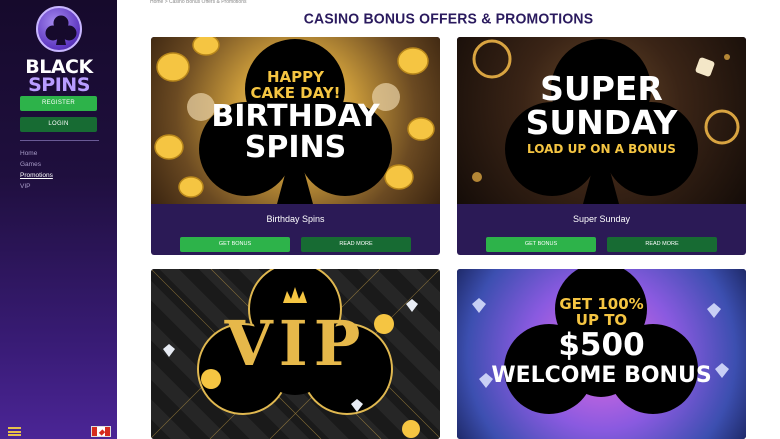 Image resolution: width=780 pixels, height=439 pixels. Describe the element at coordinates (601, 345) in the screenshot. I see `promo-line-3: $500` at that location.